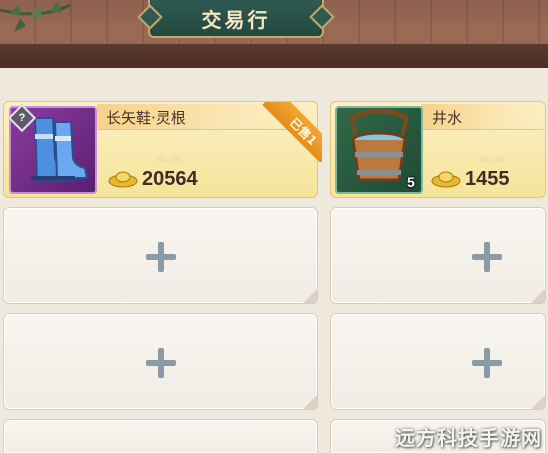  Describe the element at coordinates (411, 182) in the screenshot. I see `item-quantity: 5` at that location.